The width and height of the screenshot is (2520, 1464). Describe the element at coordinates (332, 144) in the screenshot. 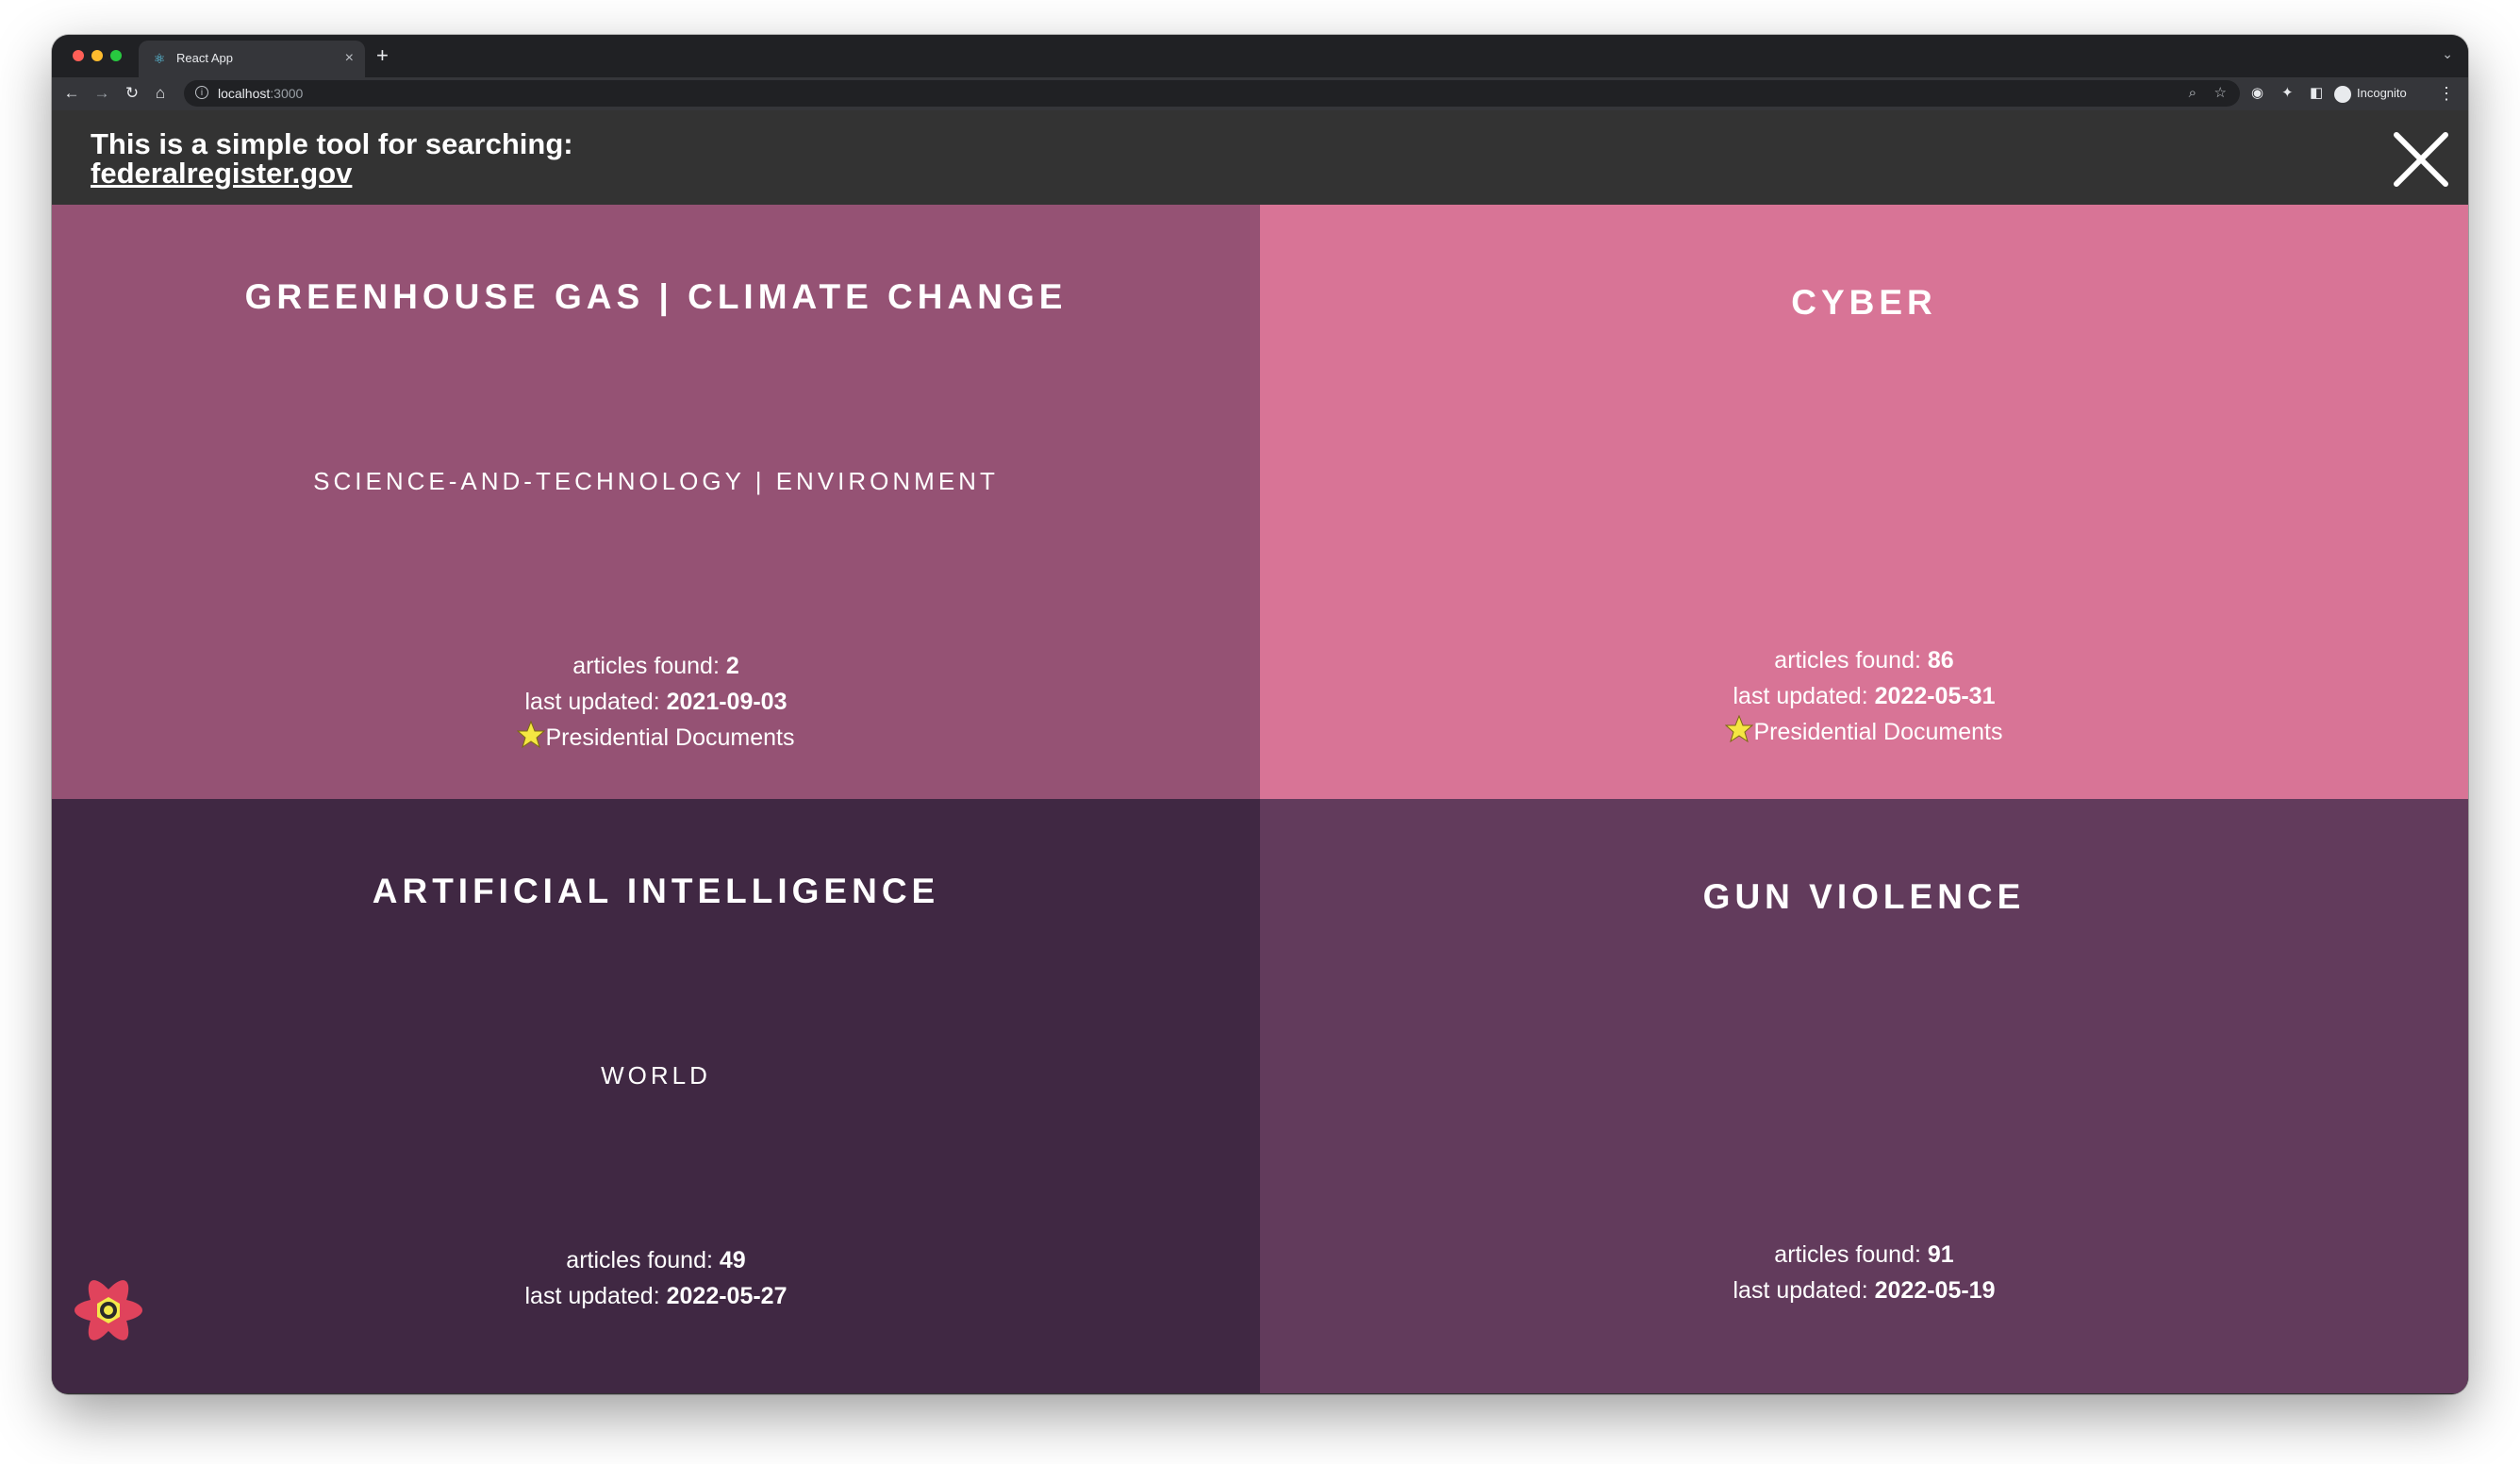

I see `header-title: This is a simple tool for searching:` at that location.